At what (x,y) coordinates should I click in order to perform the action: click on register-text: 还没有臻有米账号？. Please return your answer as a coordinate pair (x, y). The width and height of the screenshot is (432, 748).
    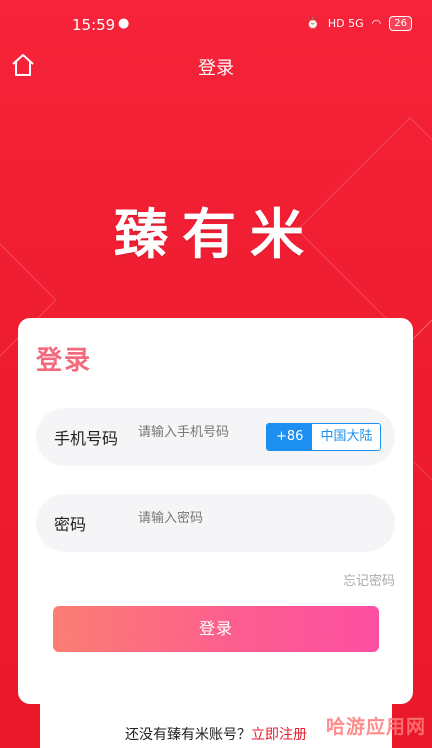
    Looking at the image, I should click on (188, 735).